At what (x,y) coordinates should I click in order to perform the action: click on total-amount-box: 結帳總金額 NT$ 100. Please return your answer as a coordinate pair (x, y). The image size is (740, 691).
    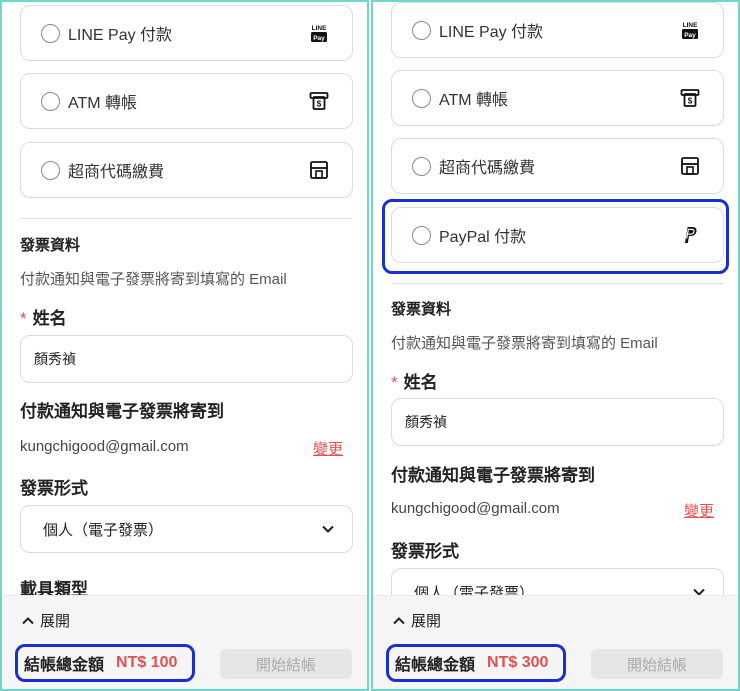
    Looking at the image, I should click on (105, 663).